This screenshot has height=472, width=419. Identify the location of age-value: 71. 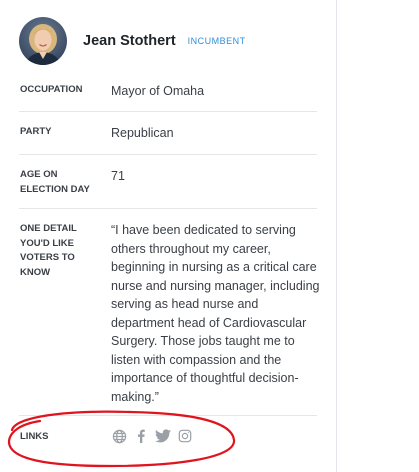
(118, 176).